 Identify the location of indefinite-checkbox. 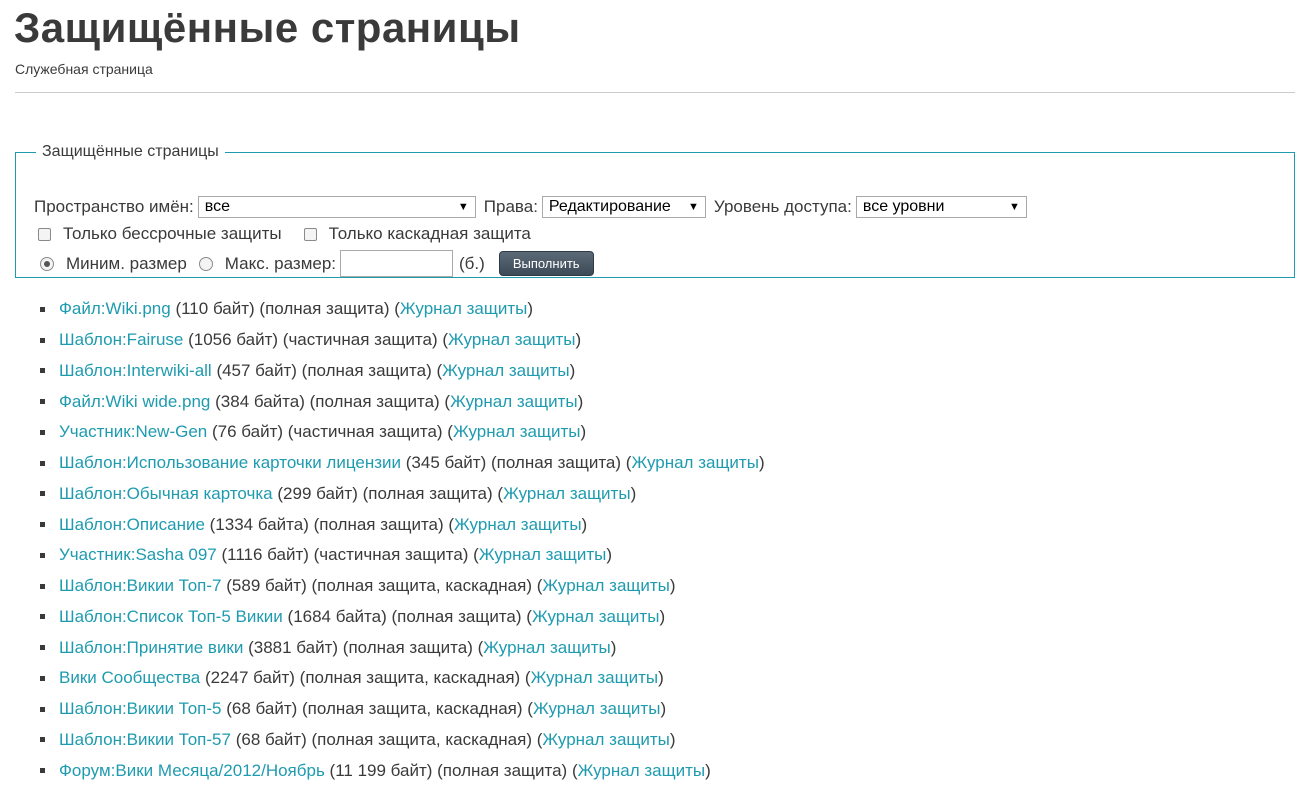
(44, 234).